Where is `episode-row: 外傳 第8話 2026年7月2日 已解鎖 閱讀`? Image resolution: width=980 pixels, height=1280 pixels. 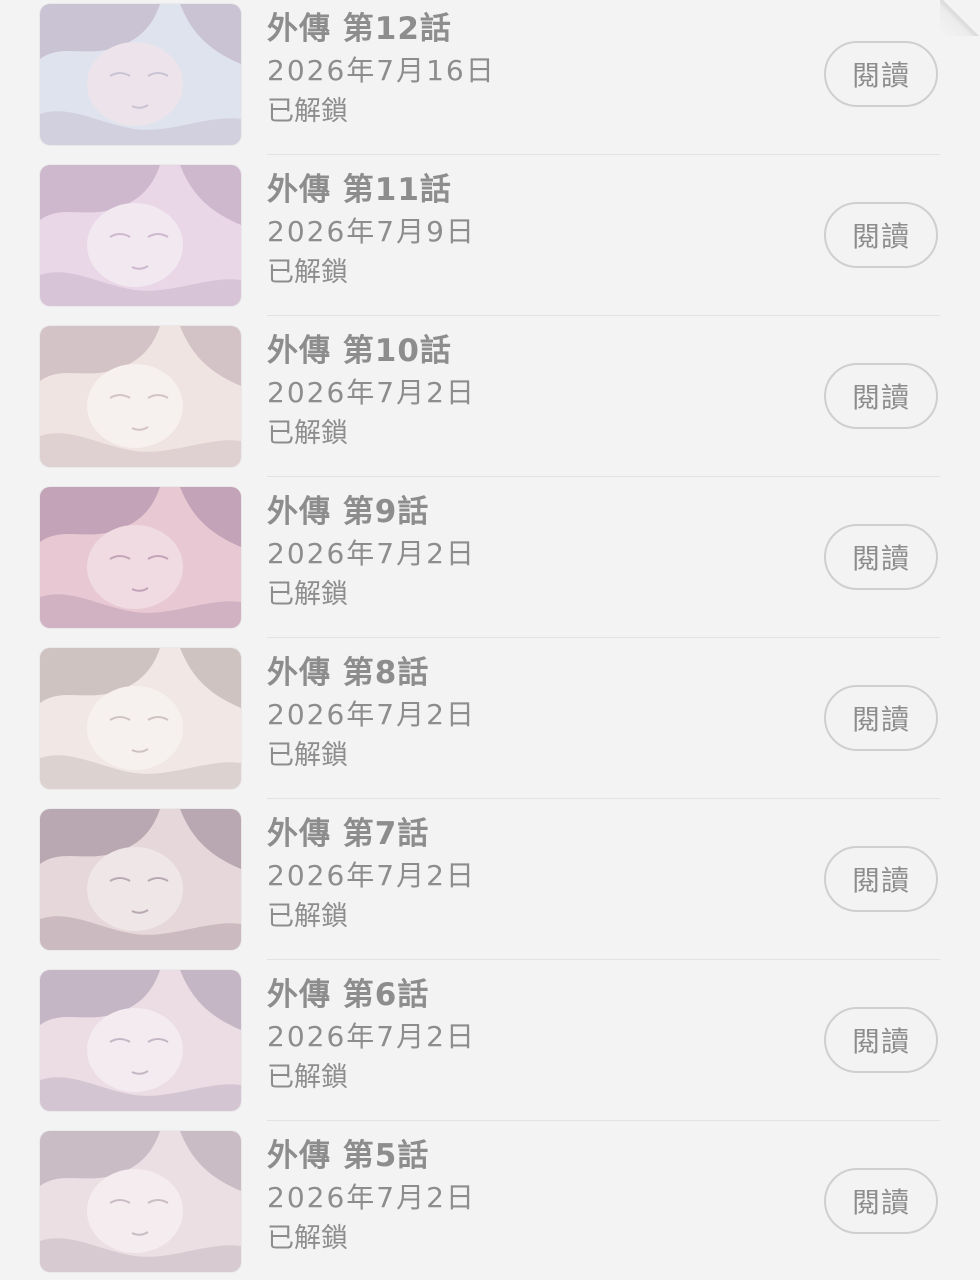 episode-row: 外傳 第8話 2026年7月2日 已解鎖 閱讀 is located at coordinates (490, 718).